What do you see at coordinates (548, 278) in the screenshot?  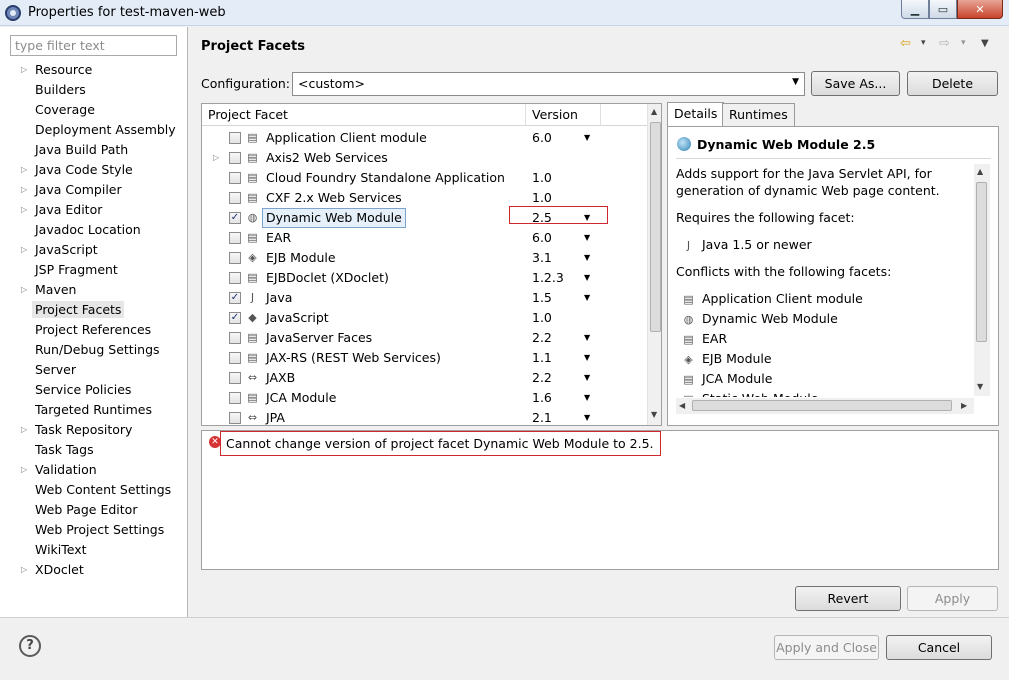 I see `facet-version: 1.2.3` at bounding box center [548, 278].